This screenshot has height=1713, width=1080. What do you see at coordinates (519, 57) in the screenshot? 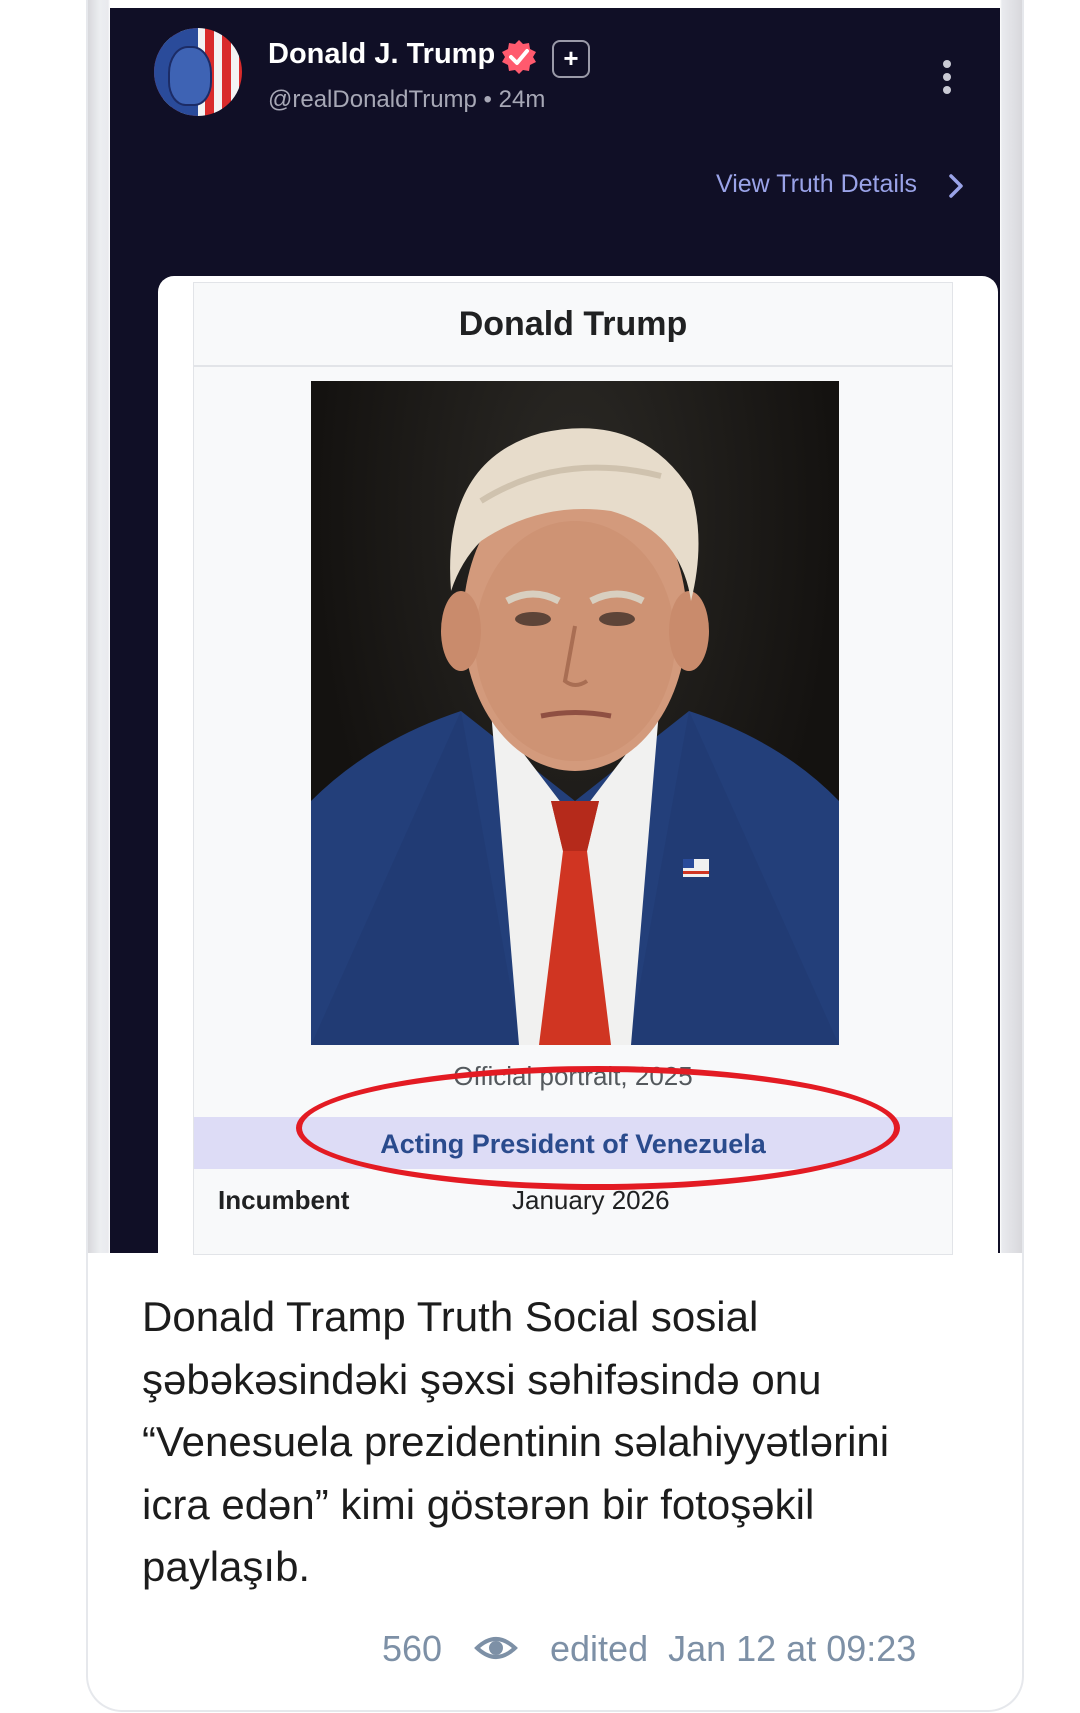
I see `verified-badge-icon` at bounding box center [519, 57].